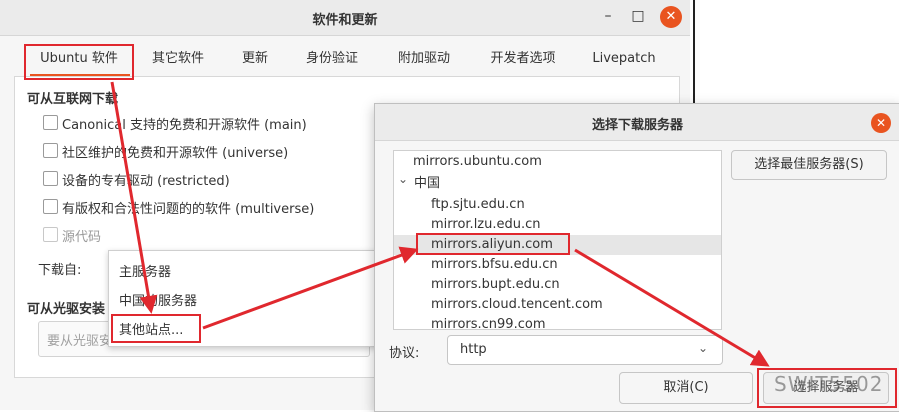 The width and height of the screenshot is (899, 412). I want to click on highlight-choose-button, so click(827, 388).